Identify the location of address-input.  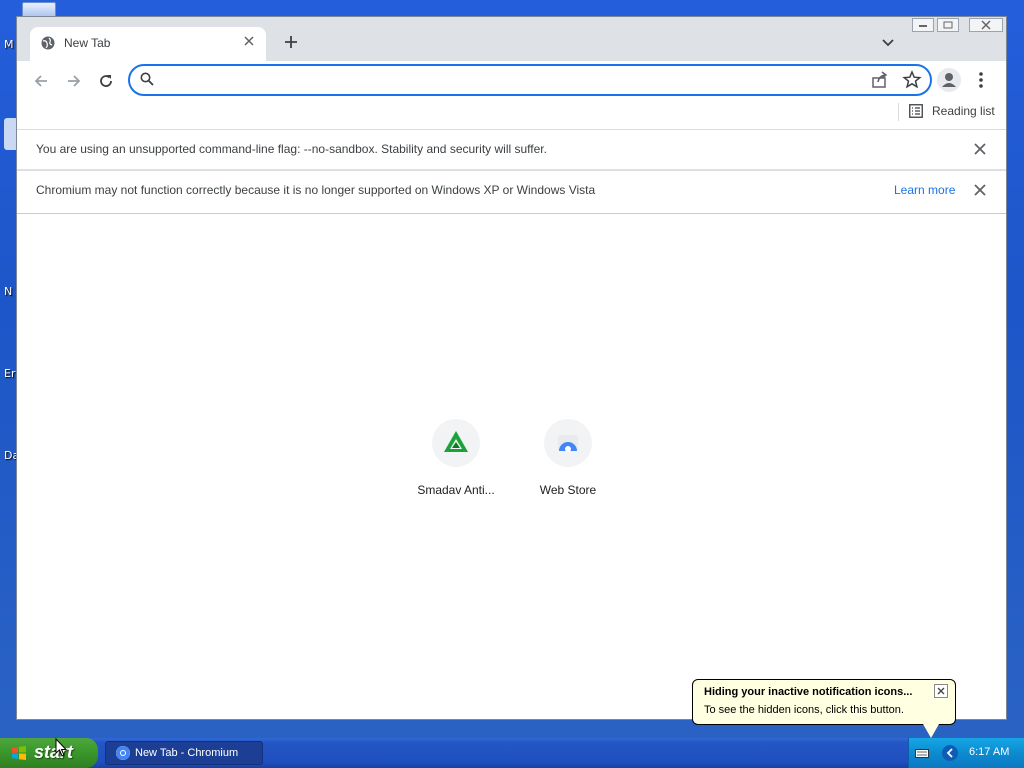
(506, 81).